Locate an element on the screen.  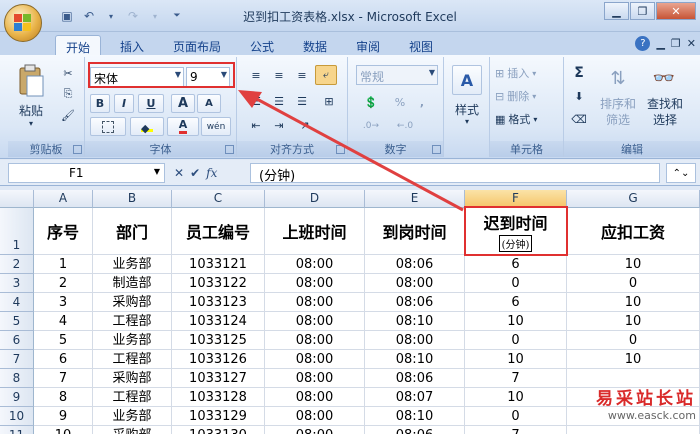
table-cell: 1033122 is located at coordinates (218, 283).